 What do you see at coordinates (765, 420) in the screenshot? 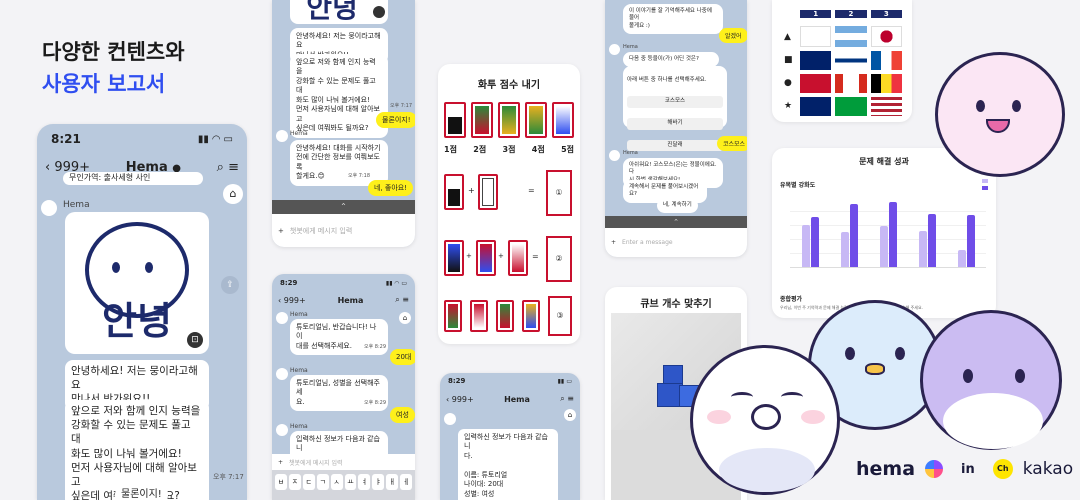
I see `seal-character` at bounding box center [765, 420].